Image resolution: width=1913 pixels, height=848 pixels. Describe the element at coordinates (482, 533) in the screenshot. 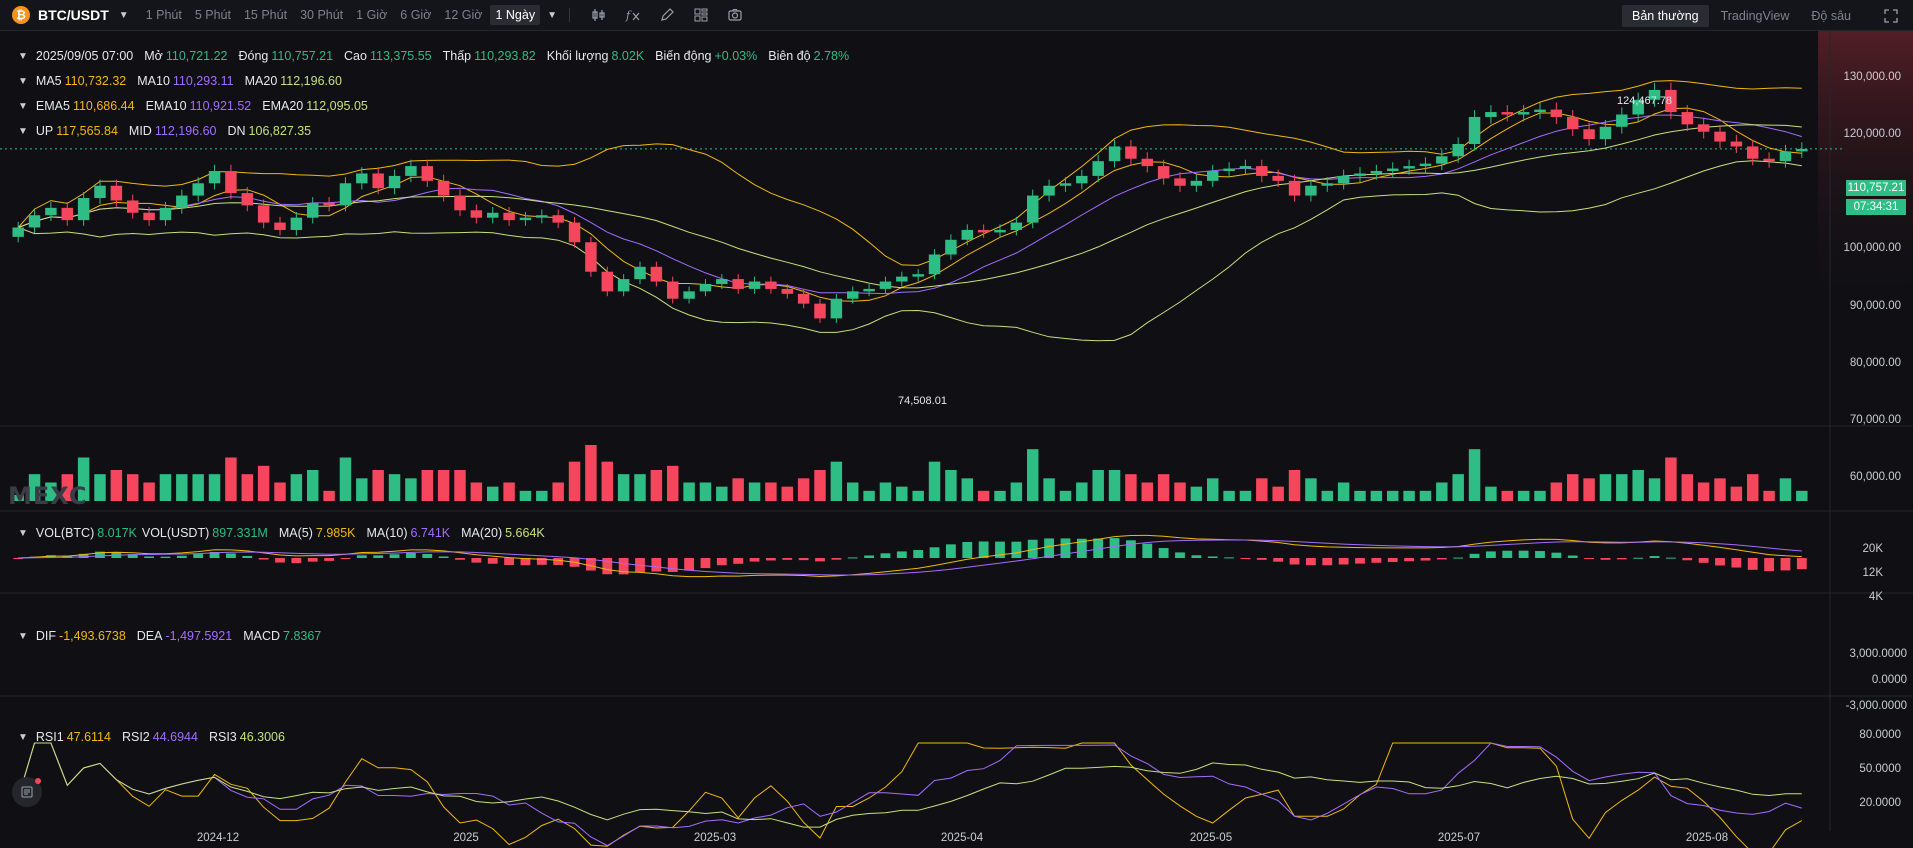

I see `vol-ma20-label: MA(20)` at that location.